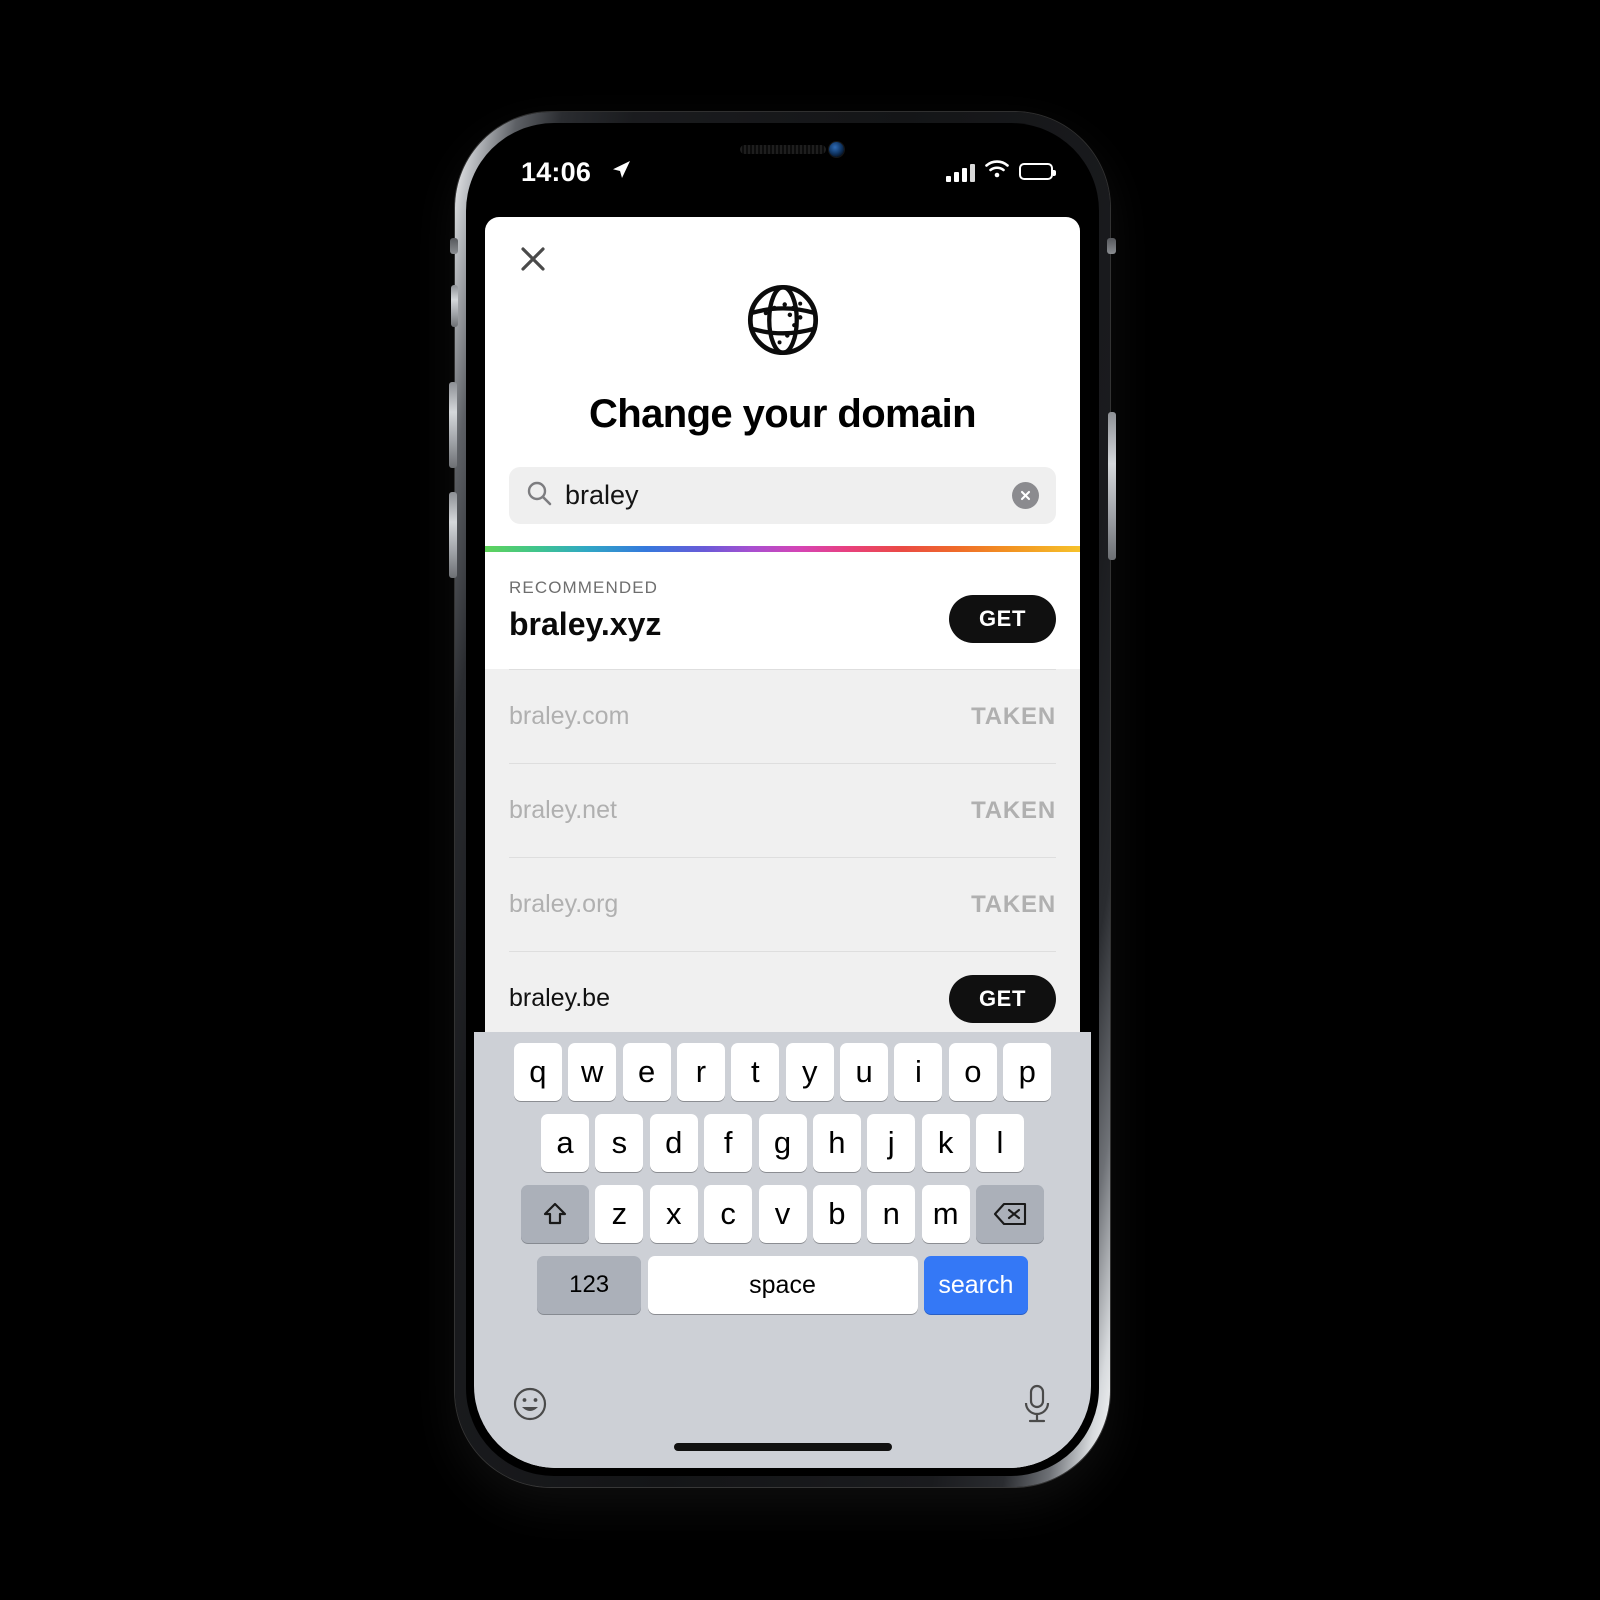 The width and height of the screenshot is (1600, 1600). I want to click on domain-name: braley.com, so click(569, 716).